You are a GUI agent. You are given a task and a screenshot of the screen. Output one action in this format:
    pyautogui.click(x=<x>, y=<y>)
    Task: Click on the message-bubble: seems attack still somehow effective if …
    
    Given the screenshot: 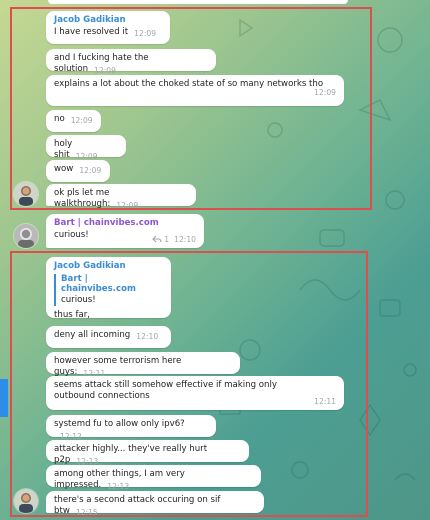 What is the action you would take?
    pyautogui.click(x=195, y=393)
    